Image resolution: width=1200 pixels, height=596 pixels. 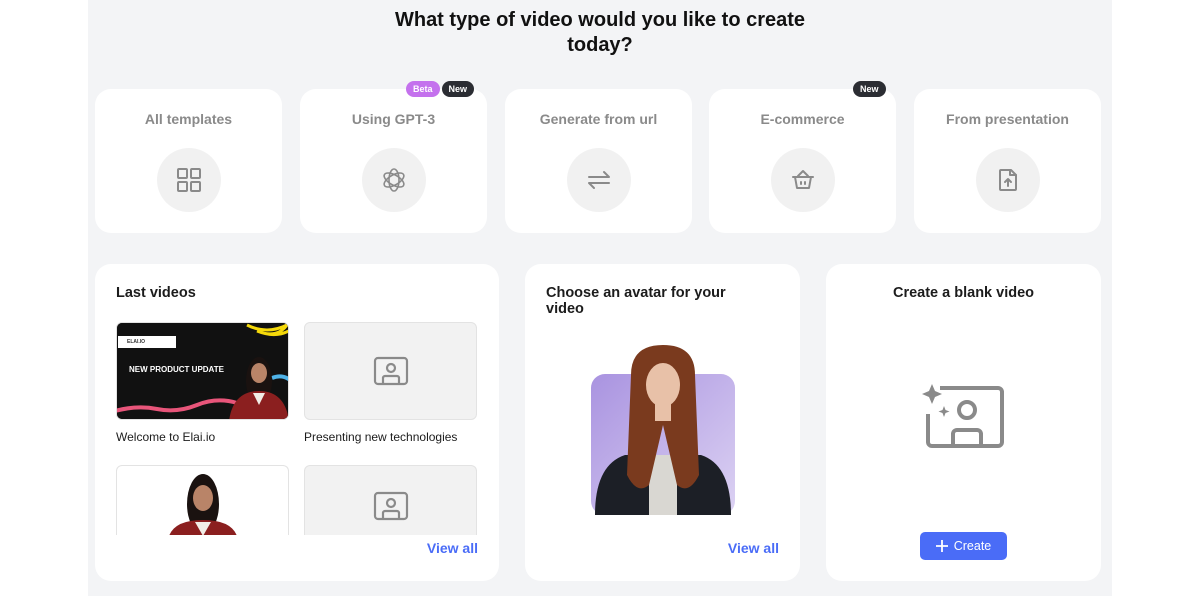 What do you see at coordinates (380, 437) in the screenshot?
I see `video-caption: Presenting new technologies` at bounding box center [380, 437].